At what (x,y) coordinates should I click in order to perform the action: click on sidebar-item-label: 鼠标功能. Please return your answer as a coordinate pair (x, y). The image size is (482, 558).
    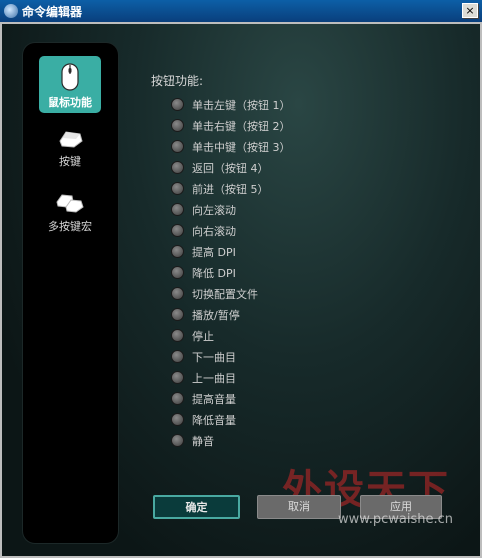
    Looking at the image, I should click on (70, 102).